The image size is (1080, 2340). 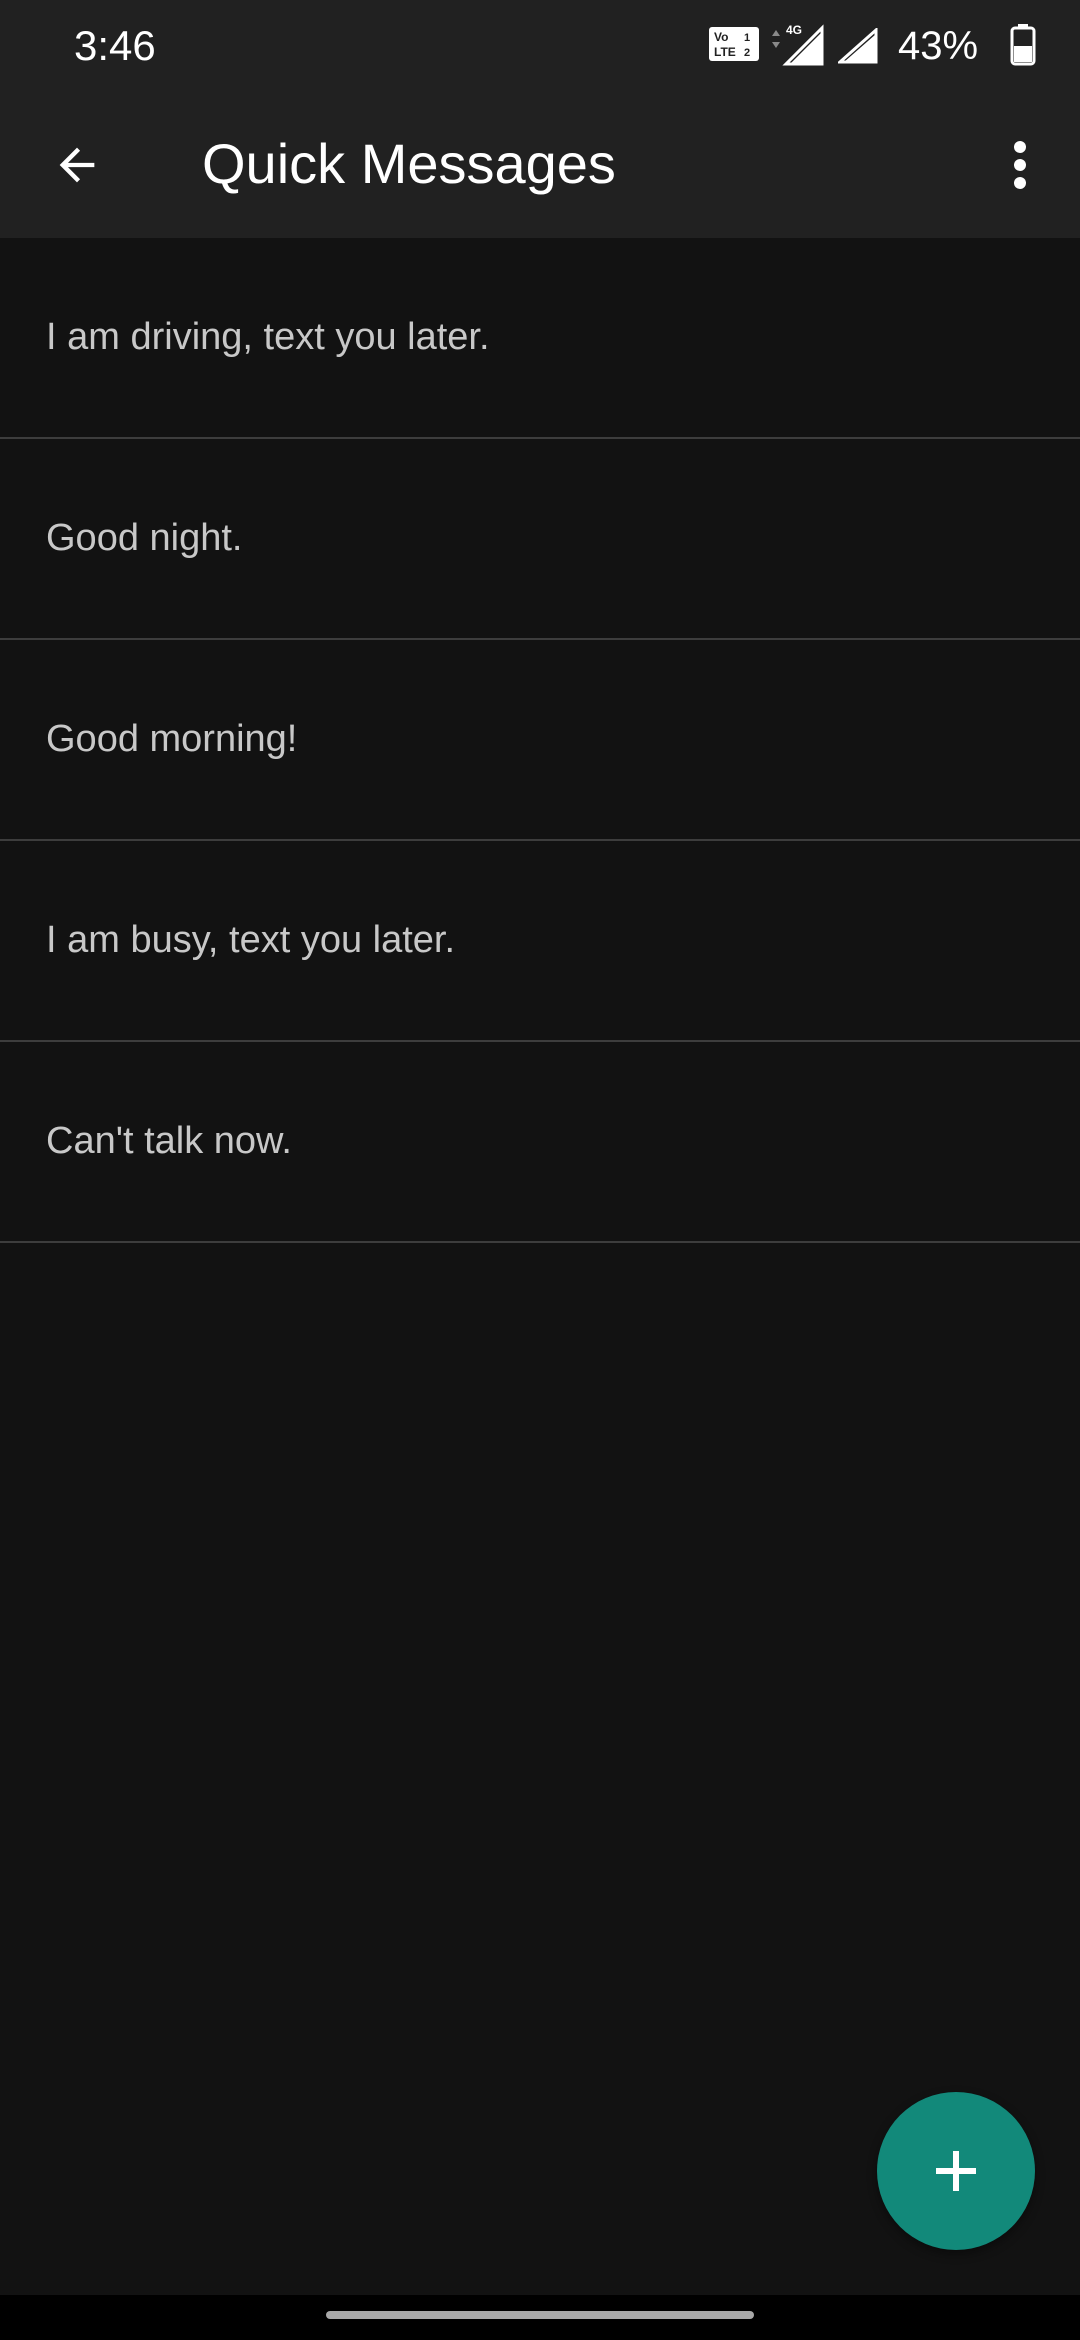 I want to click on svg-text: 4G, so click(x=794, y=30).